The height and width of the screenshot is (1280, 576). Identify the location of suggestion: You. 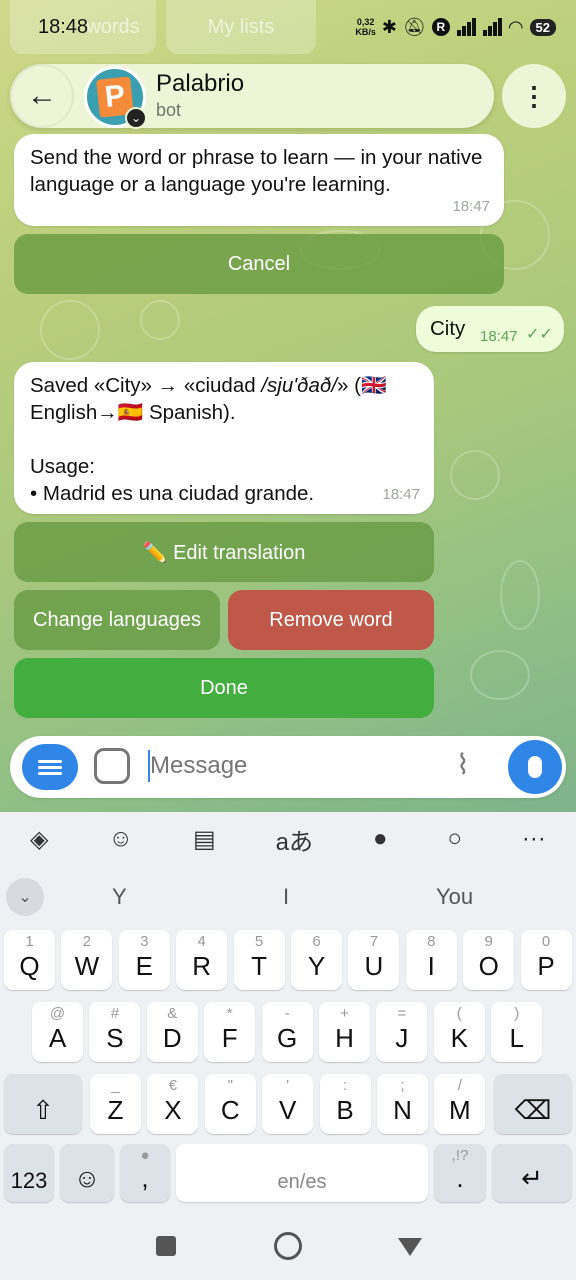
(454, 897).